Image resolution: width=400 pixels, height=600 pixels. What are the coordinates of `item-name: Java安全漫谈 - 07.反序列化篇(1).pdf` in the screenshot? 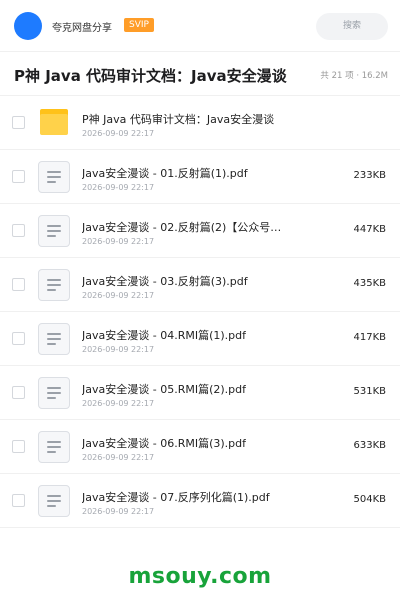 It's located at (176, 497).